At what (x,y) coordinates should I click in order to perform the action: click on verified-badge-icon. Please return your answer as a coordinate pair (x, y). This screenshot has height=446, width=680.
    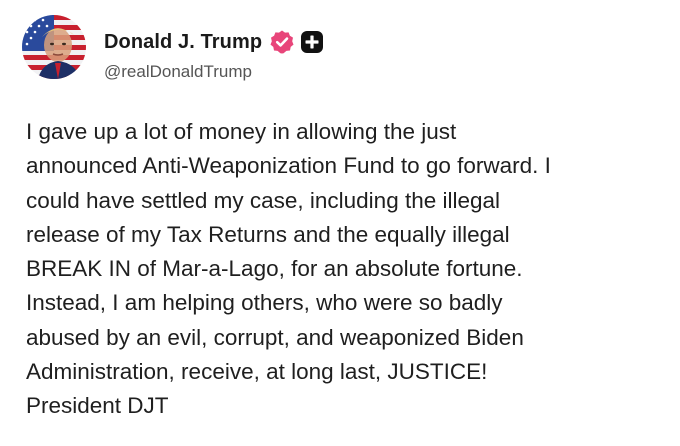
    Looking at the image, I should click on (282, 42).